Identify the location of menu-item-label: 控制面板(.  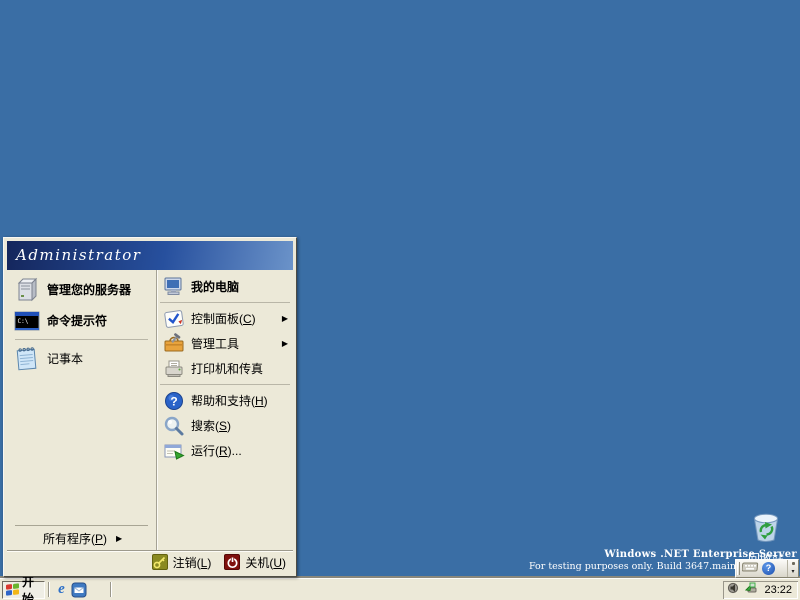
(217, 319).